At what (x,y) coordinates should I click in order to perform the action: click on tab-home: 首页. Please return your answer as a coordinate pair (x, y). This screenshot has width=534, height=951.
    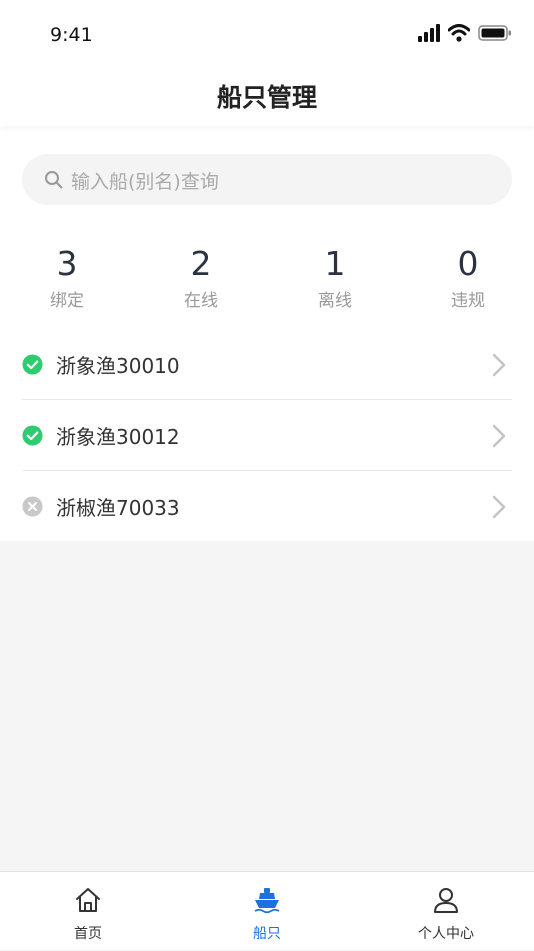
    Looking at the image, I should click on (88, 911).